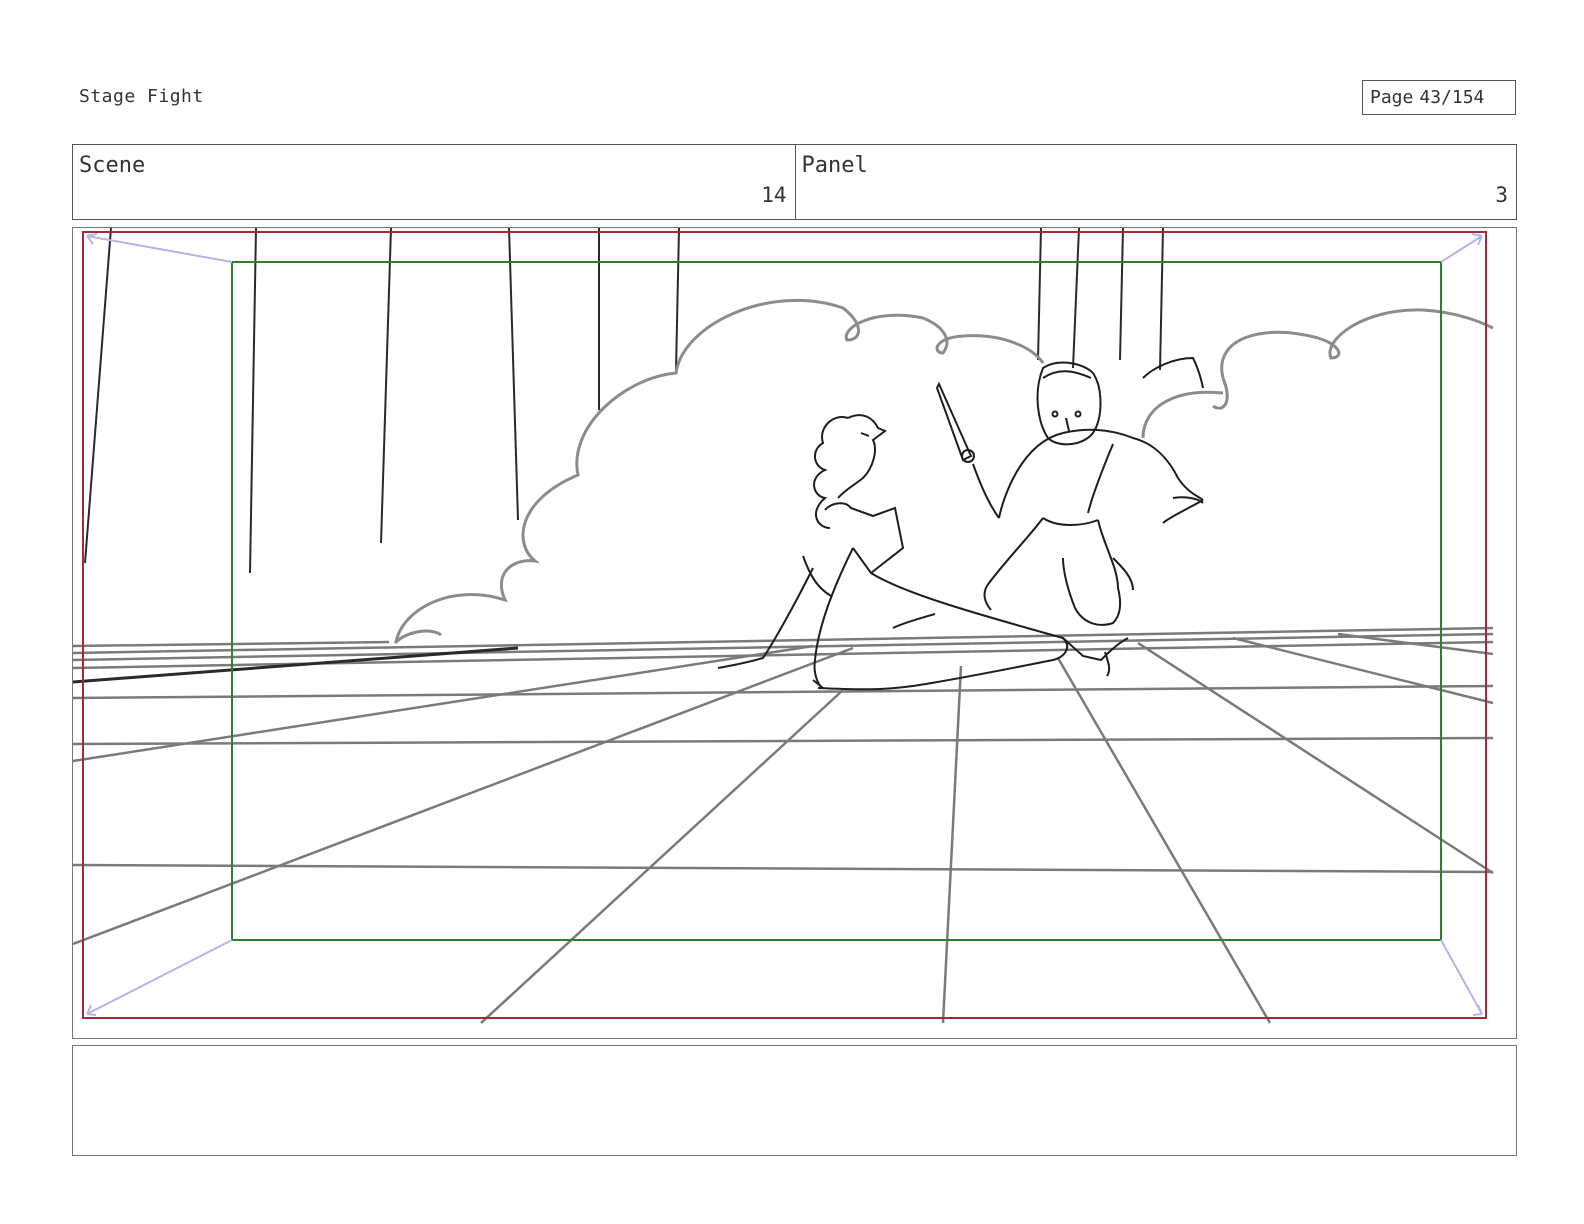 Image resolution: width=1584 pixels, height=1224 pixels. I want to click on project-title: Stage Fight, so click(141, 96).